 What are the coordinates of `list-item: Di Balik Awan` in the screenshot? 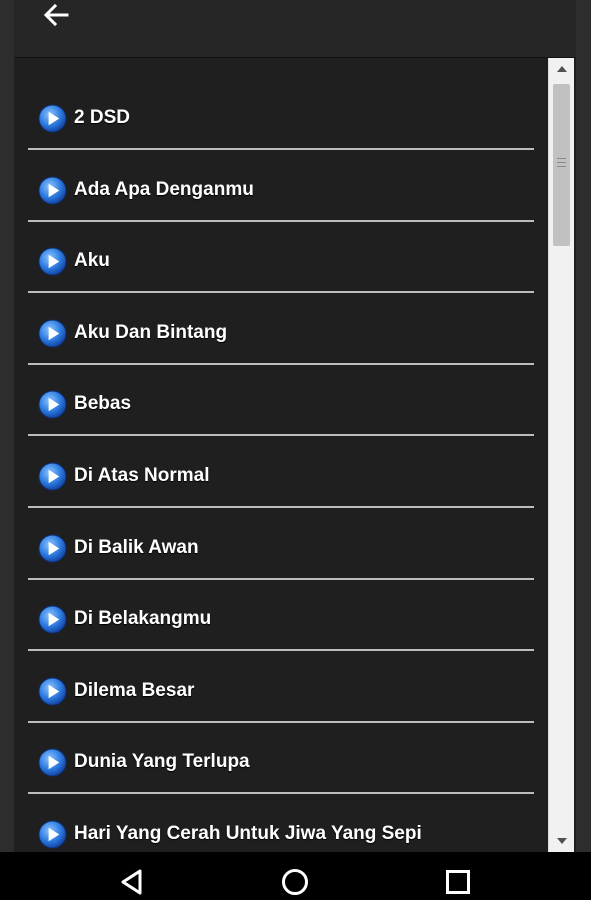 It's located at (281, 545).